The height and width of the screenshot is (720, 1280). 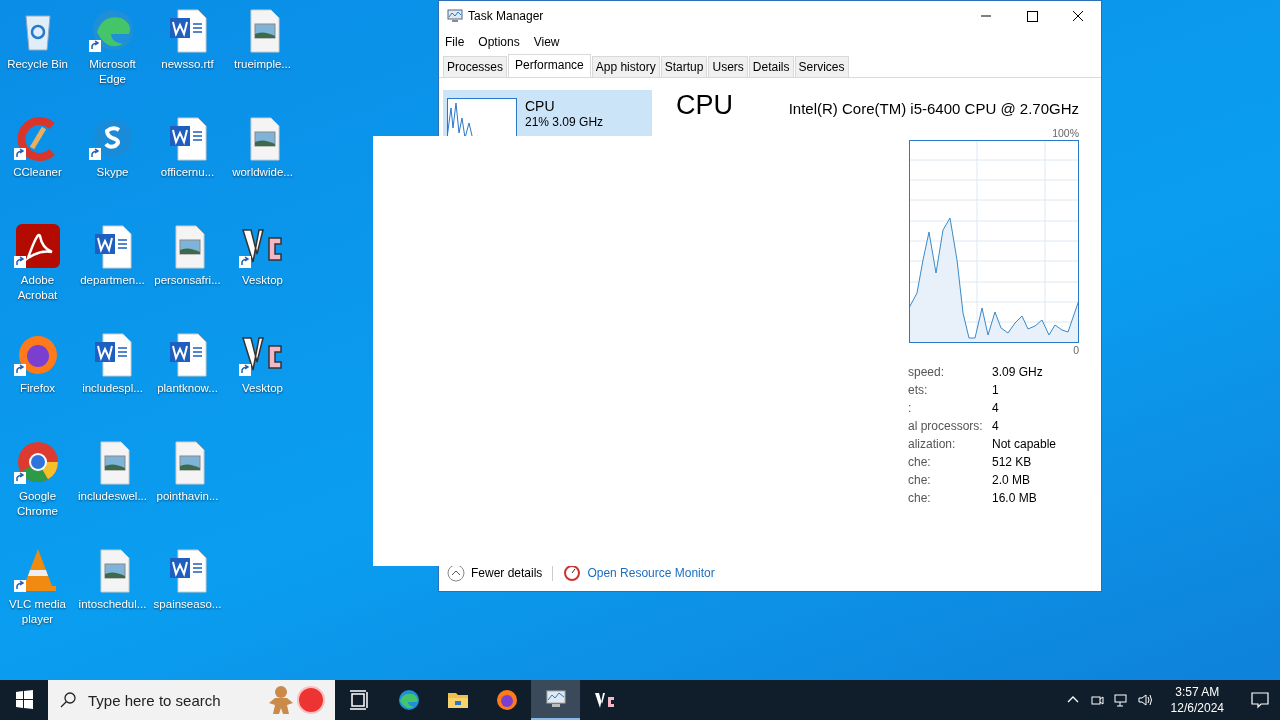 I want to click on stat-value: 2.0 MB, so click(x=1011, y=480).